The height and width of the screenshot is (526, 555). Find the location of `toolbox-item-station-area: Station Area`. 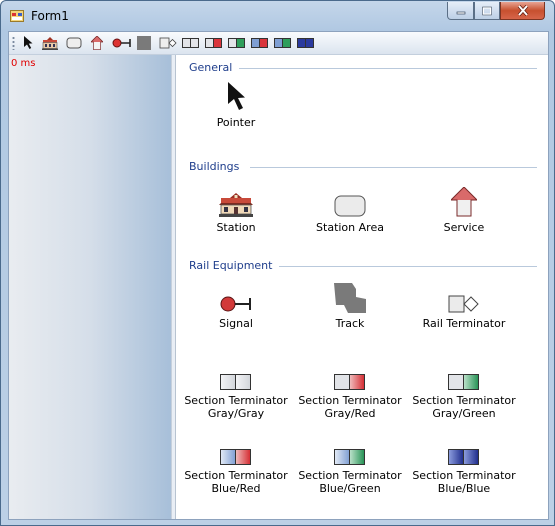

toolbox-item-station-area: Station Area is located at coordinates (350, 210).